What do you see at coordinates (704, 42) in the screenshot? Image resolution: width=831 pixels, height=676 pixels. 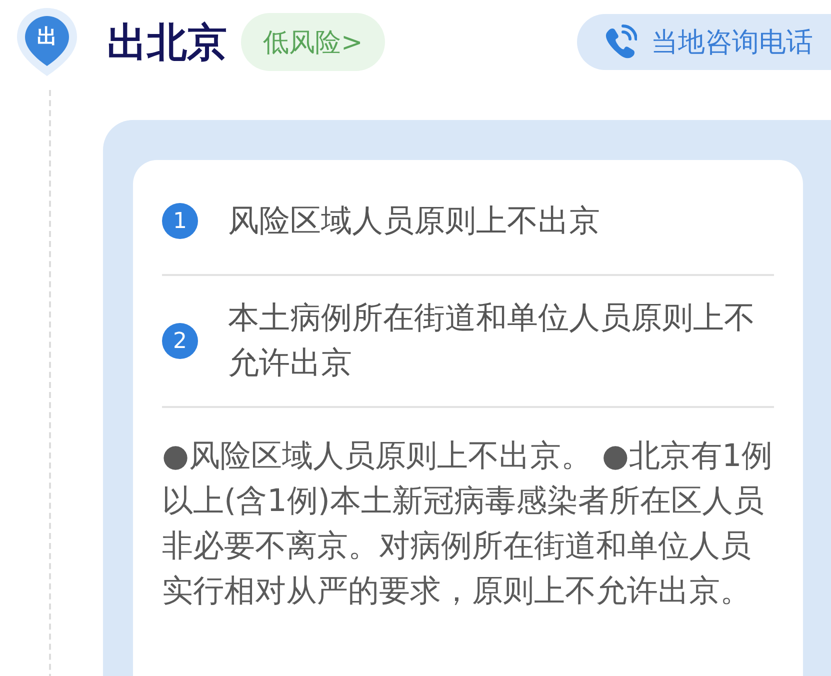 I see `local-hotline-button: 当地咨询电话` at bounding box center [704, 42].